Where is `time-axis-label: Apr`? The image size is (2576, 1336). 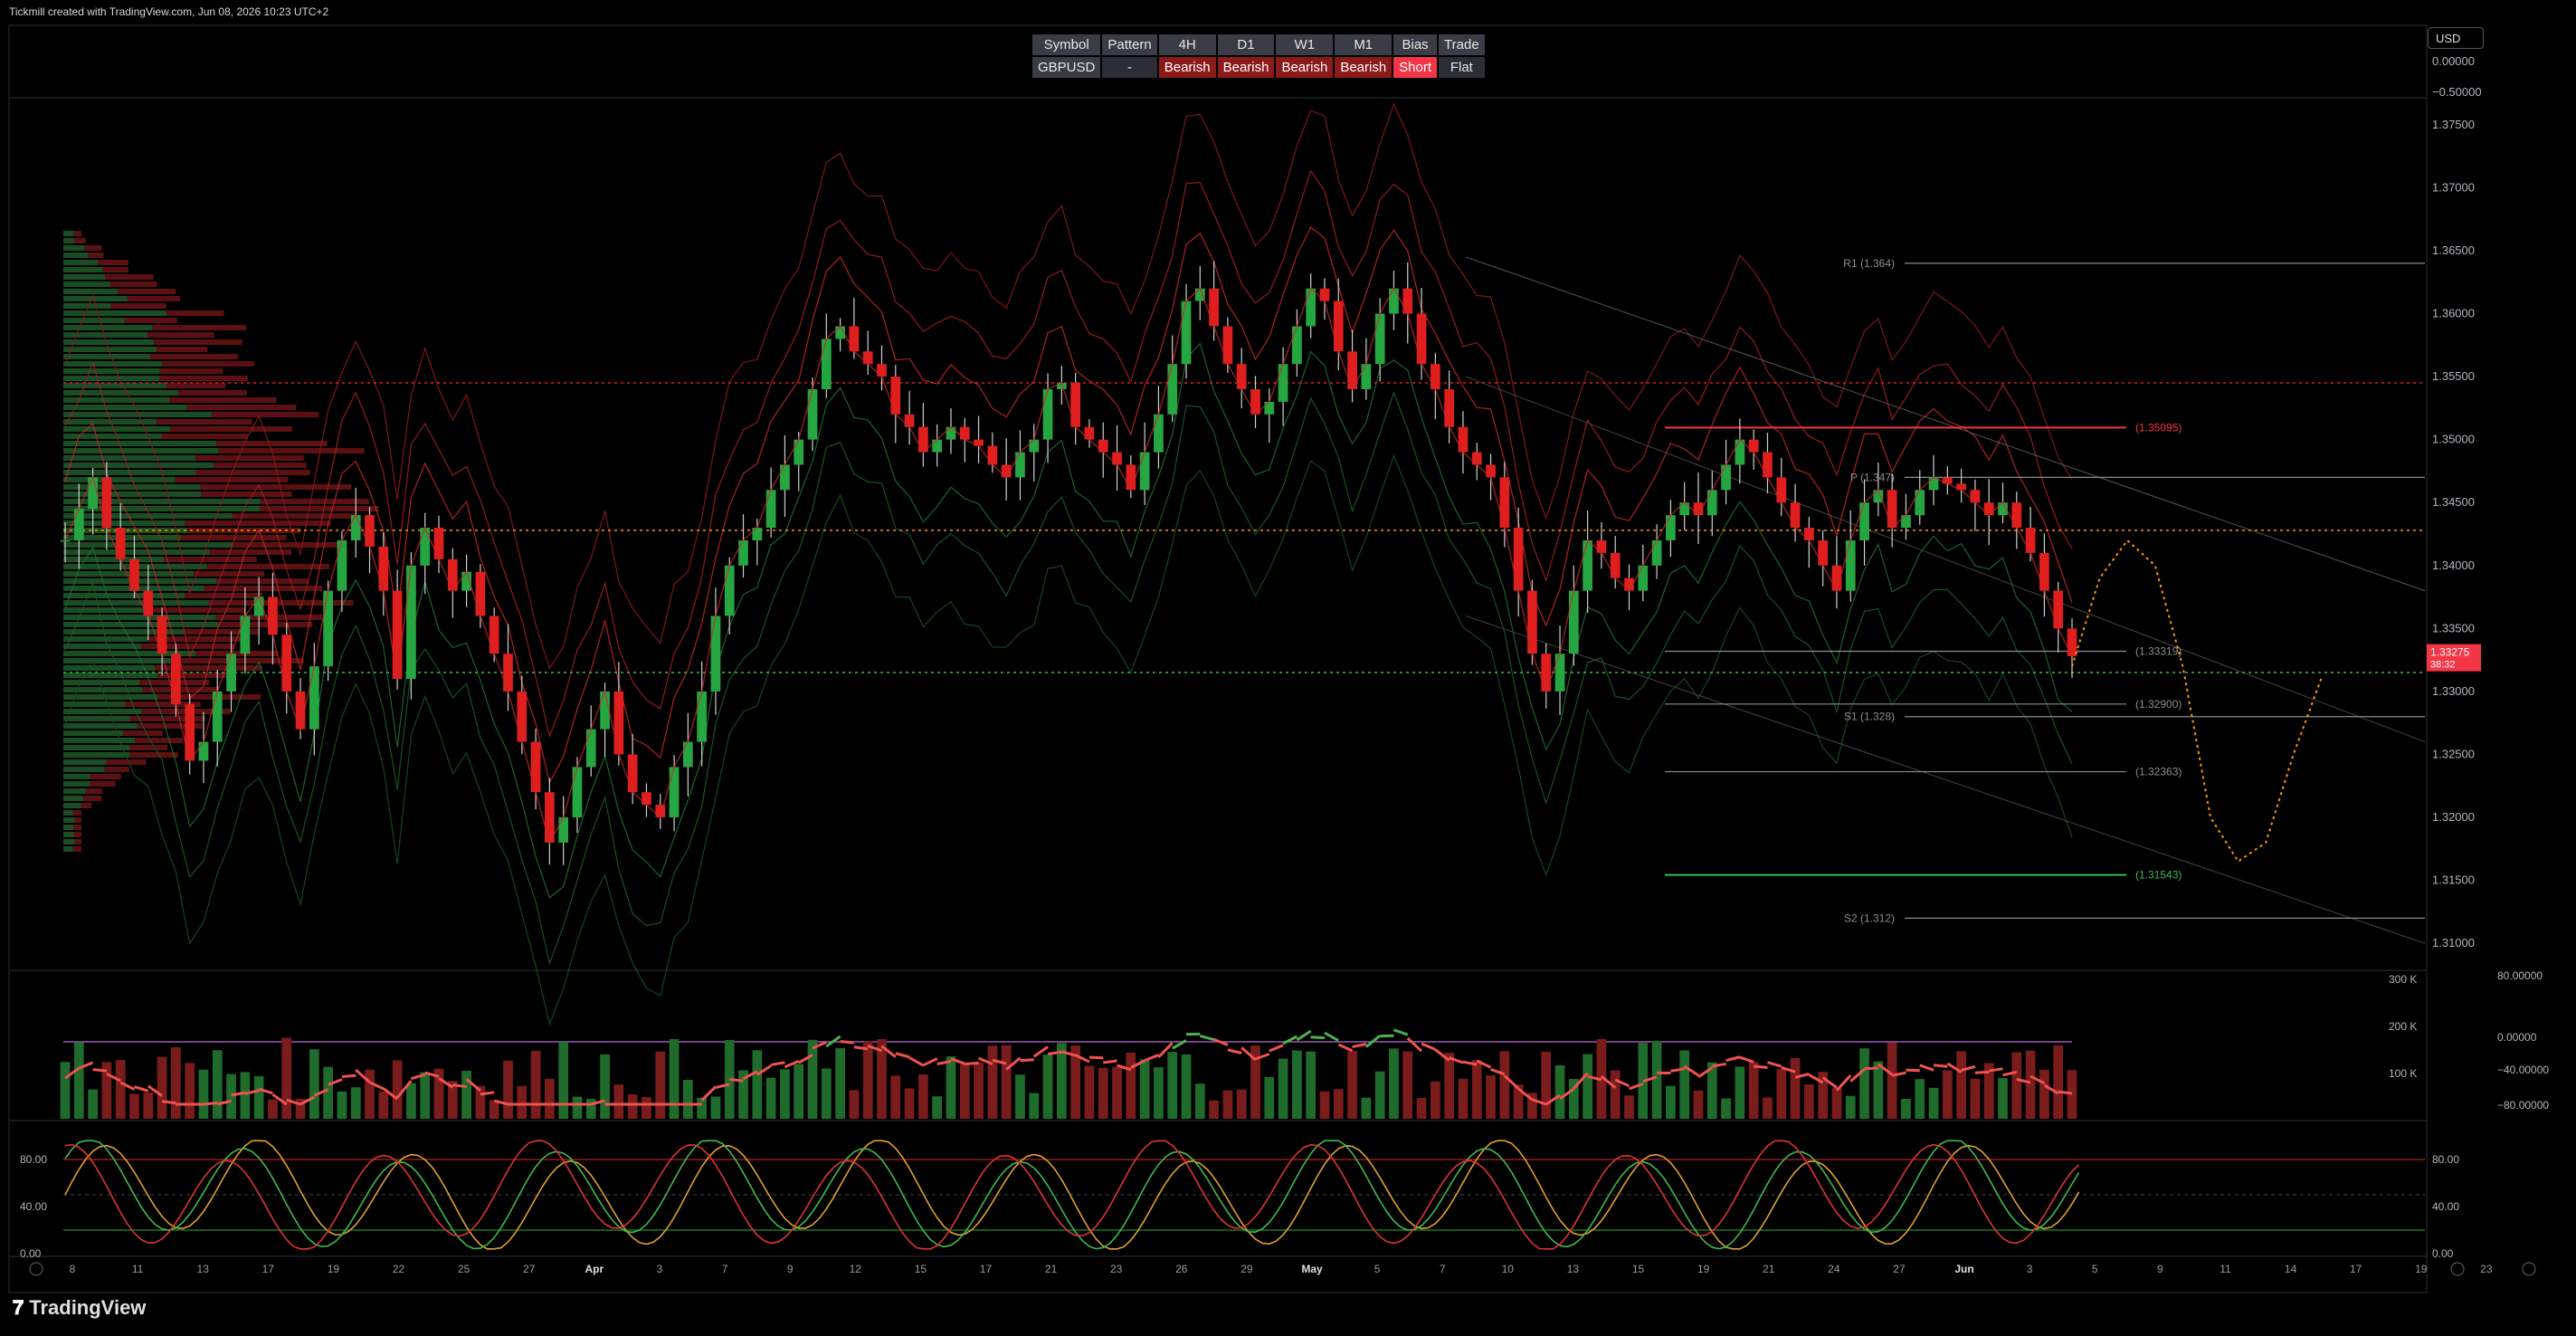
time-axis-label: Apr is located at coordinates (594, 1269).